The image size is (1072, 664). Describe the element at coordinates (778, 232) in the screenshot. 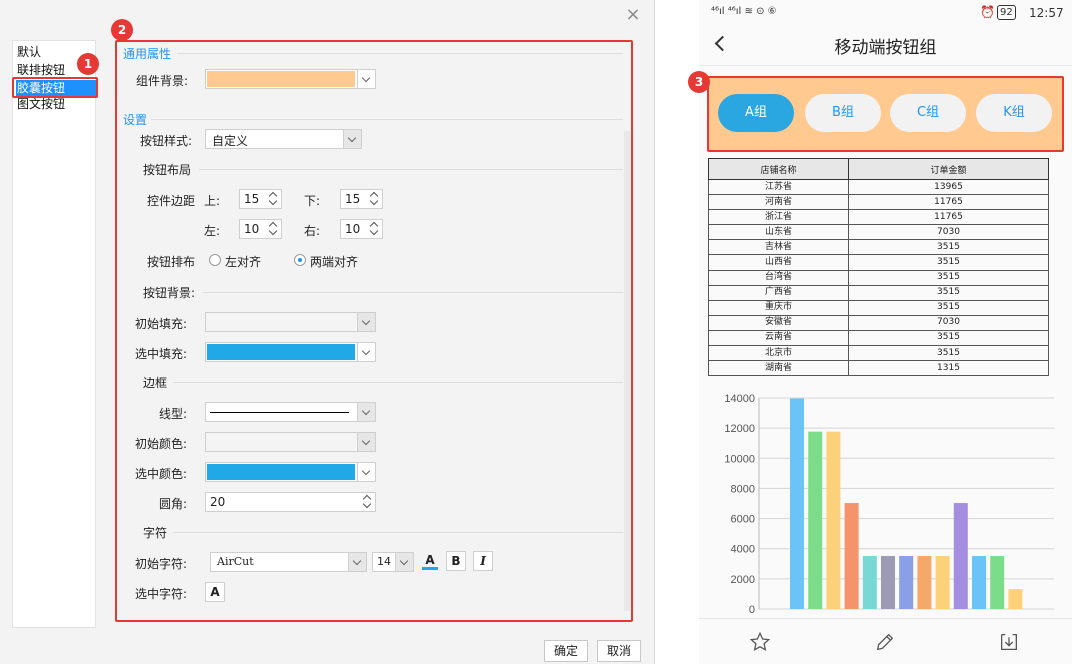

I see `cell-shop: 山东省` at that location.